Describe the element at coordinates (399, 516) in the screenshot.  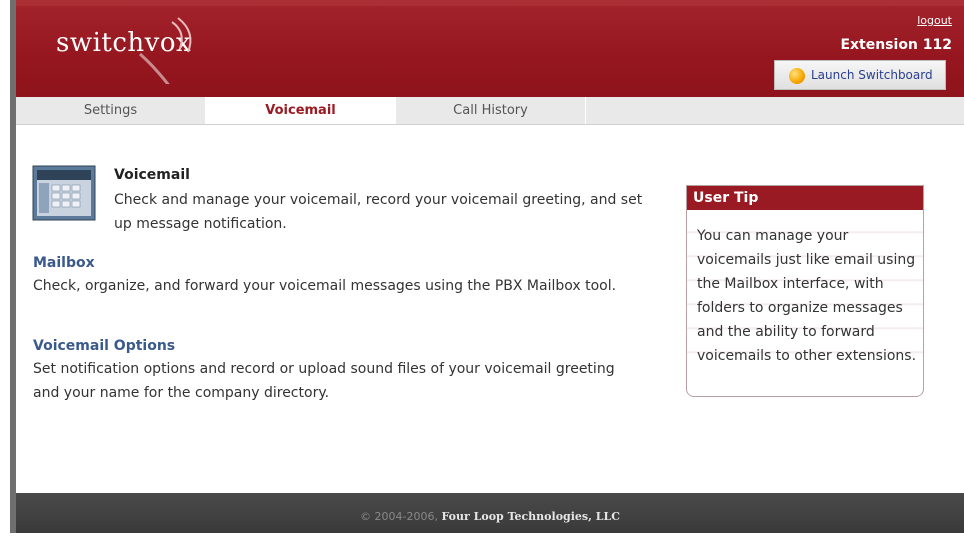
I see `footer-copyright: © 2004-2006,` at that location.